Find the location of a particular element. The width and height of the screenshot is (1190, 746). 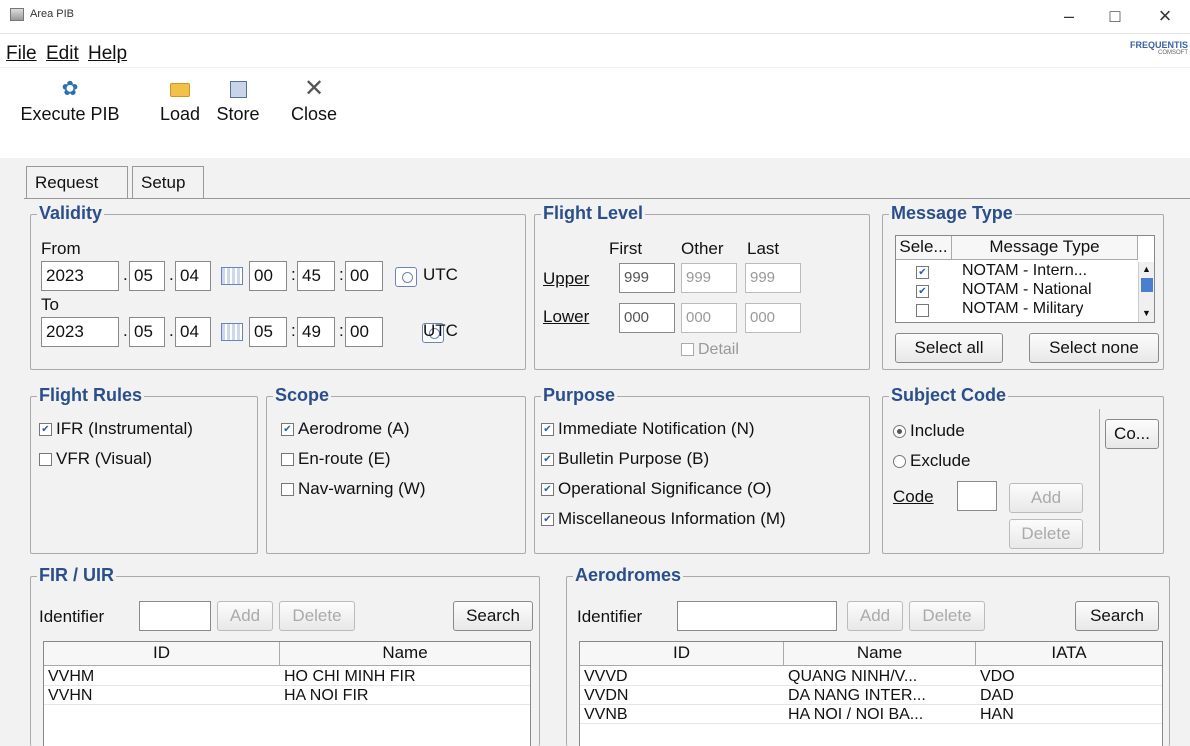

immediate-notification-checkbox: ✔ Immediate Notification (N) is located at coordinates (648, 429).